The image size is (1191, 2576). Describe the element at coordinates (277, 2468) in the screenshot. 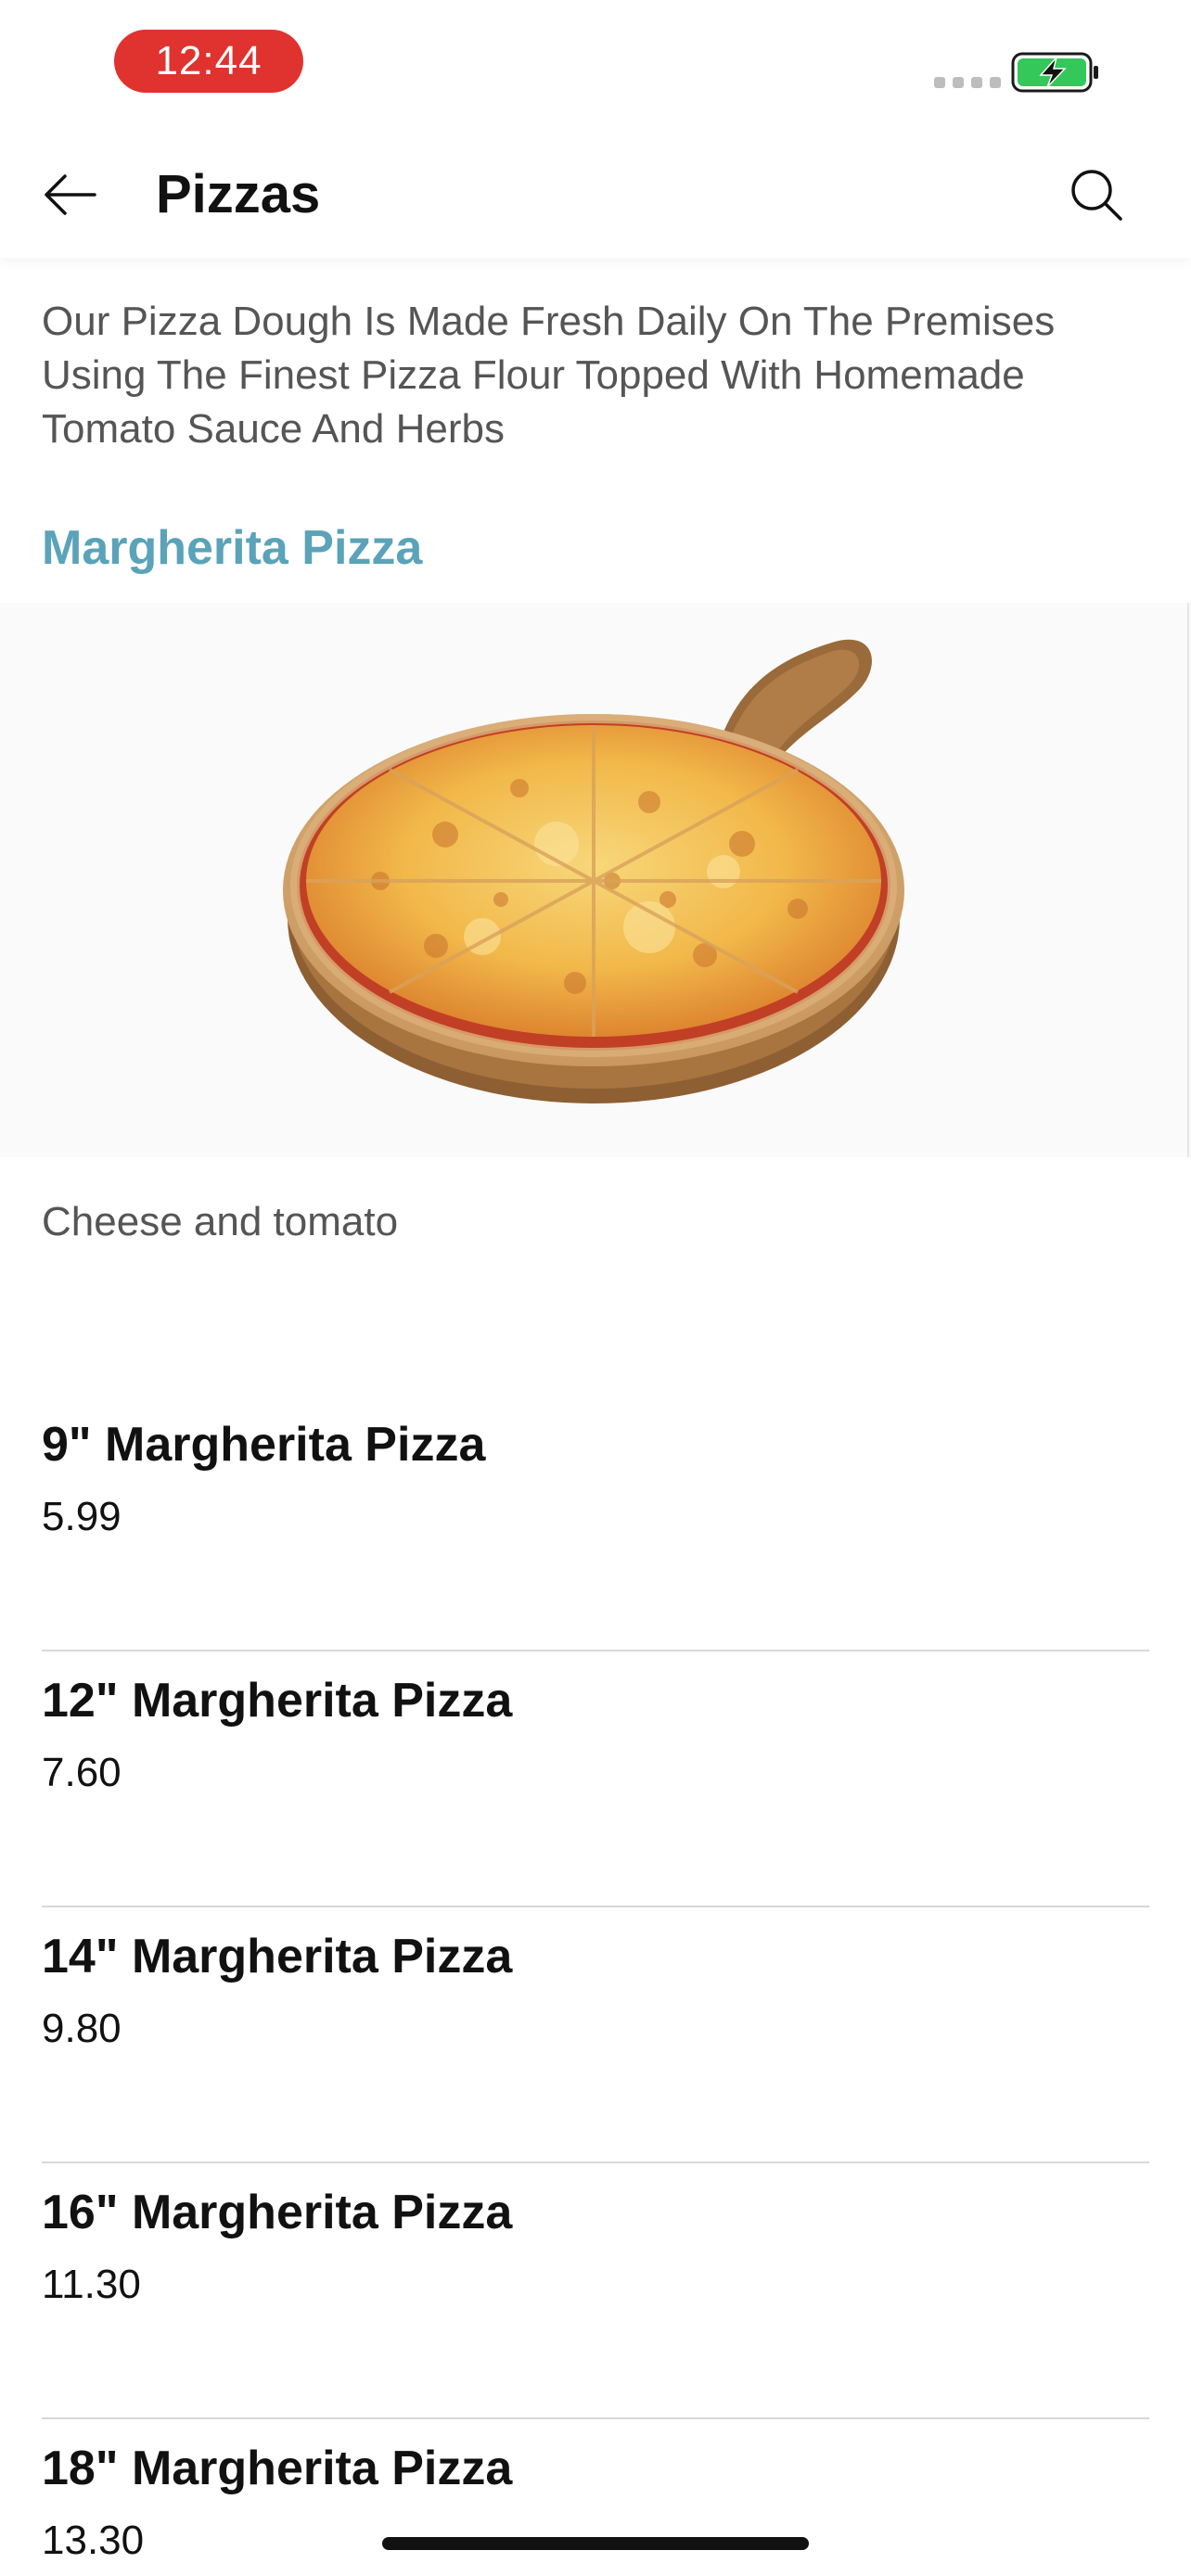

I see `size-option-name: 18" Margherita Pizza` at that location.